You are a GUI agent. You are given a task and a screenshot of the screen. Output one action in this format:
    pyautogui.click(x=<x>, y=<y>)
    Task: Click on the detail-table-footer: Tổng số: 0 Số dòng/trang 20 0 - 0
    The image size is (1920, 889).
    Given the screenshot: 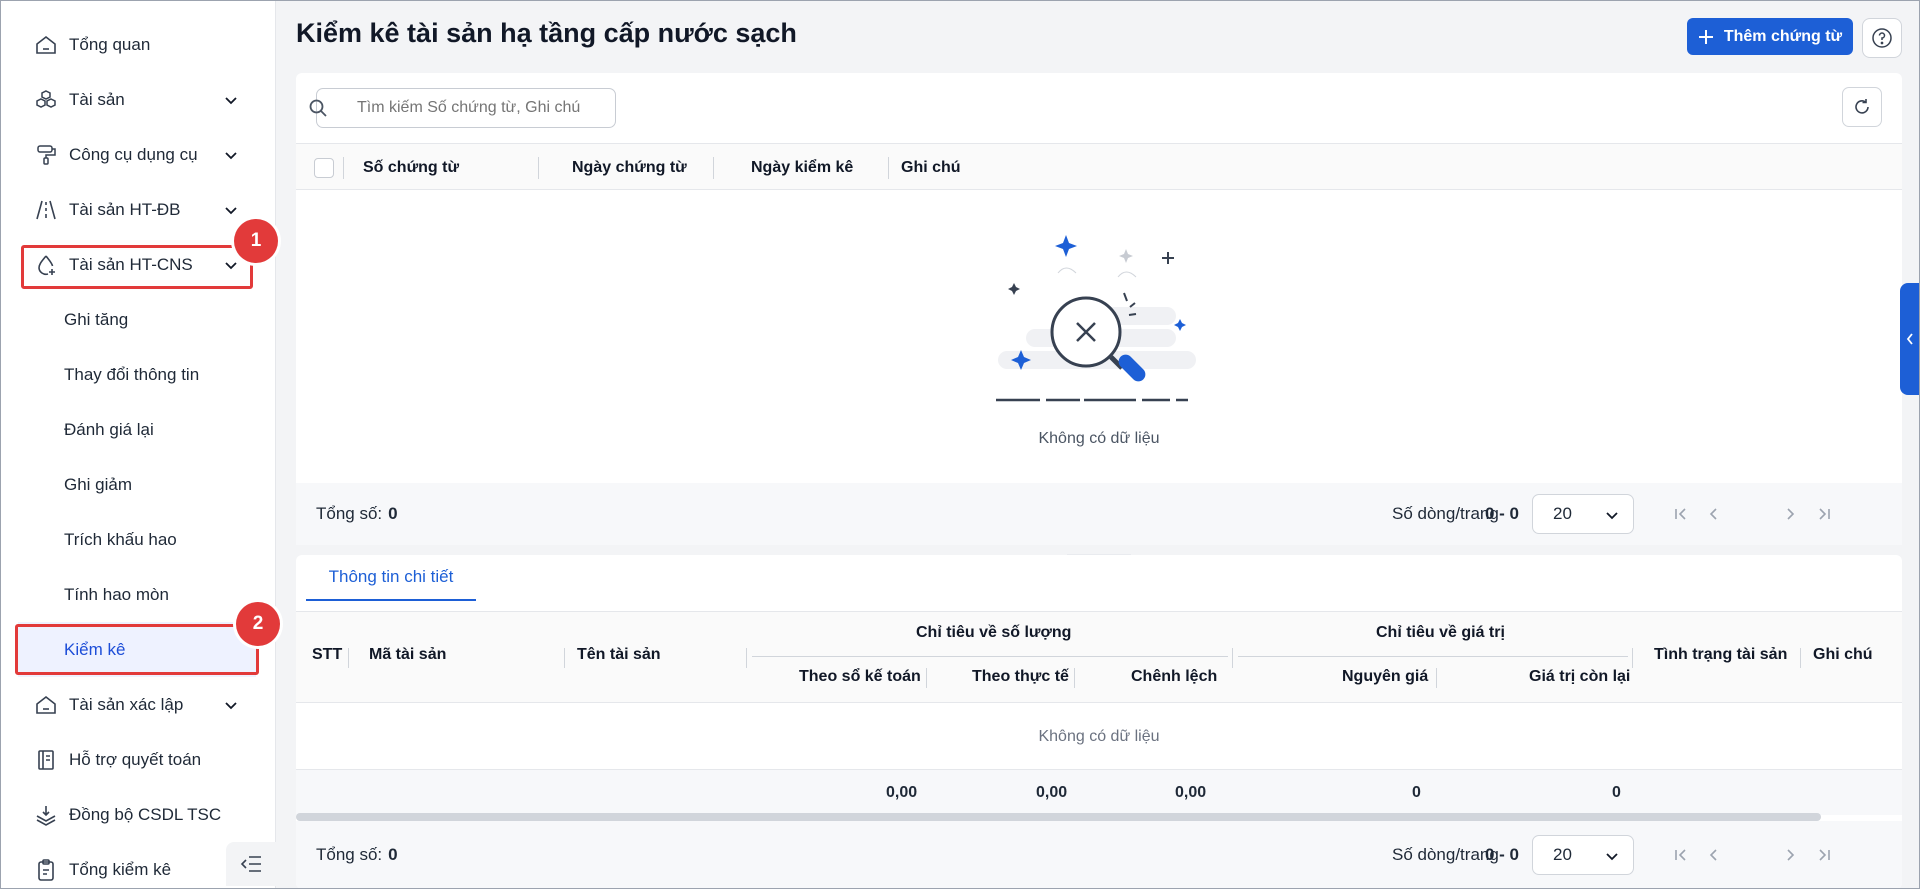 What is the action you would take?
    pyautogui.click(x=1099, y=855)
    